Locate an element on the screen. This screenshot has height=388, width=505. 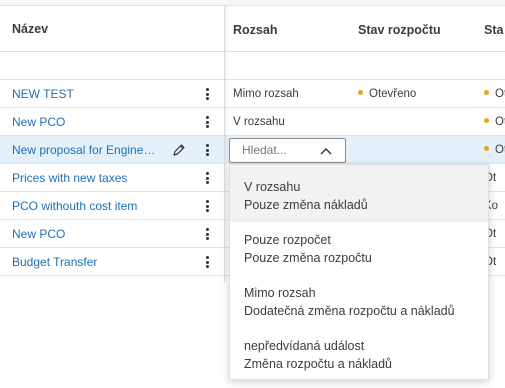
name-header-label: Název is located at coordinates (30, 28).